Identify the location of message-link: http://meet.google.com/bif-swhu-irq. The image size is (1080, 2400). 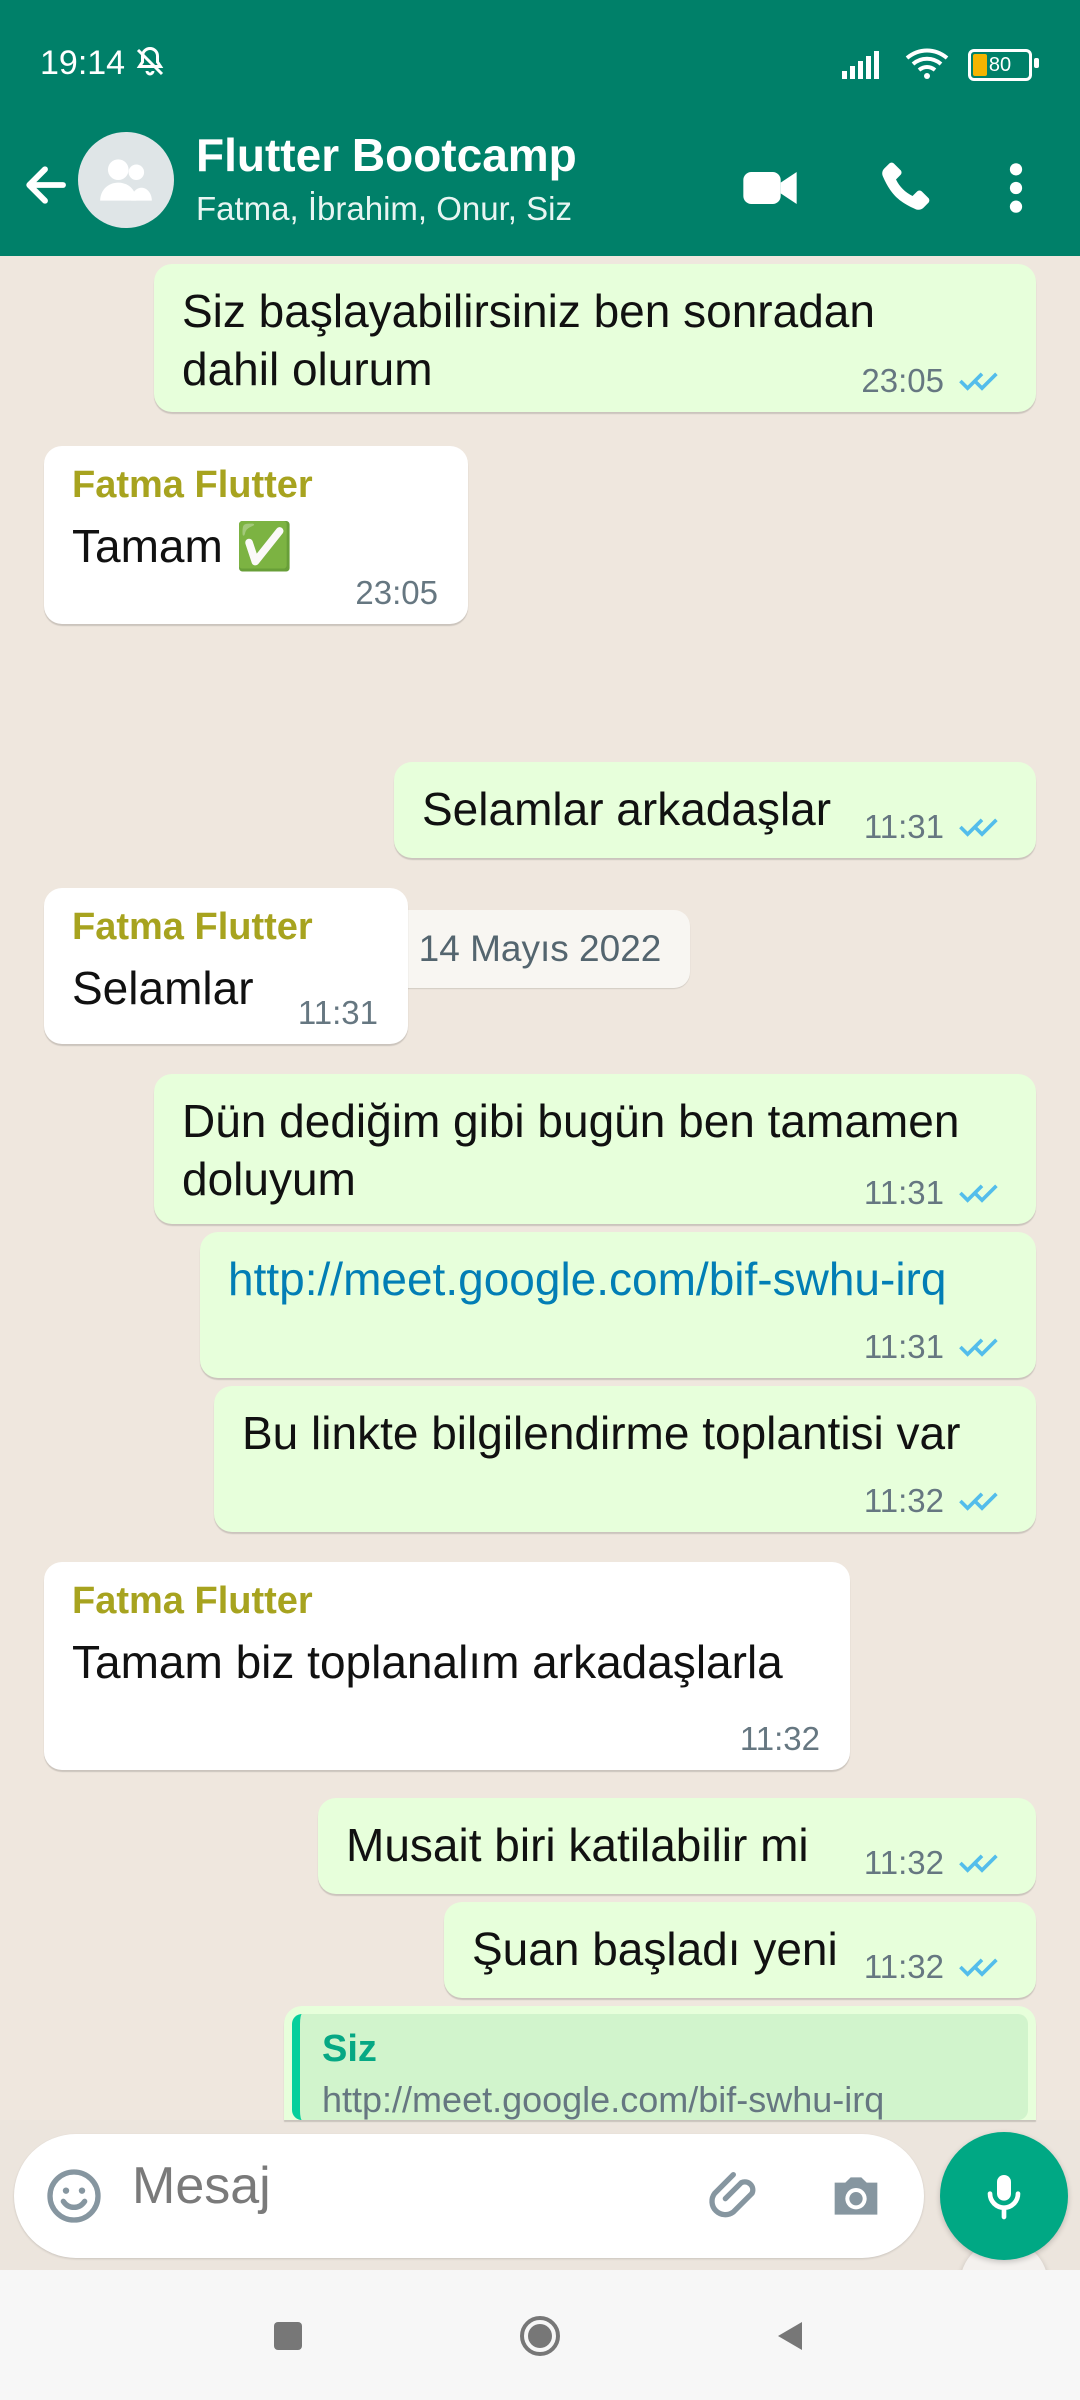
(618, 1279).